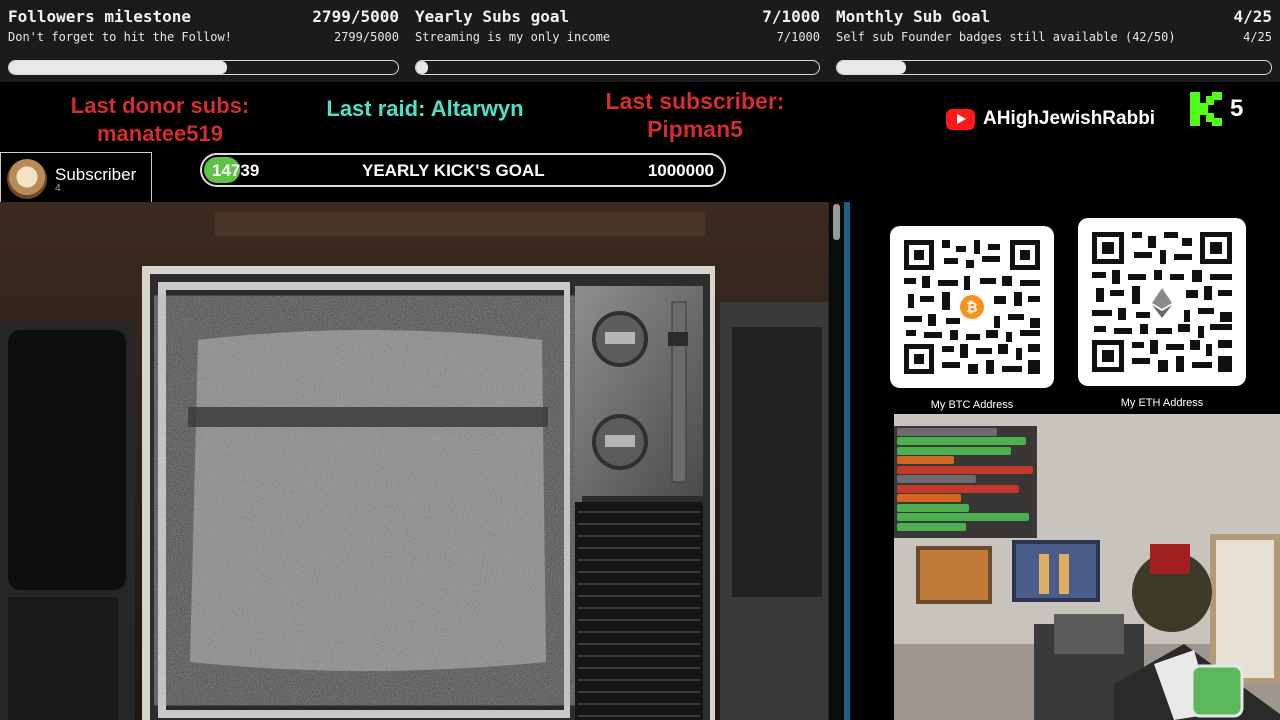 This screenshot has height=720, width=1280. What do you see at coordinates (695, 101) in the screenshot?
I see `last-subscriber-label: Last subscriber:` at bounding box center [695, 101].